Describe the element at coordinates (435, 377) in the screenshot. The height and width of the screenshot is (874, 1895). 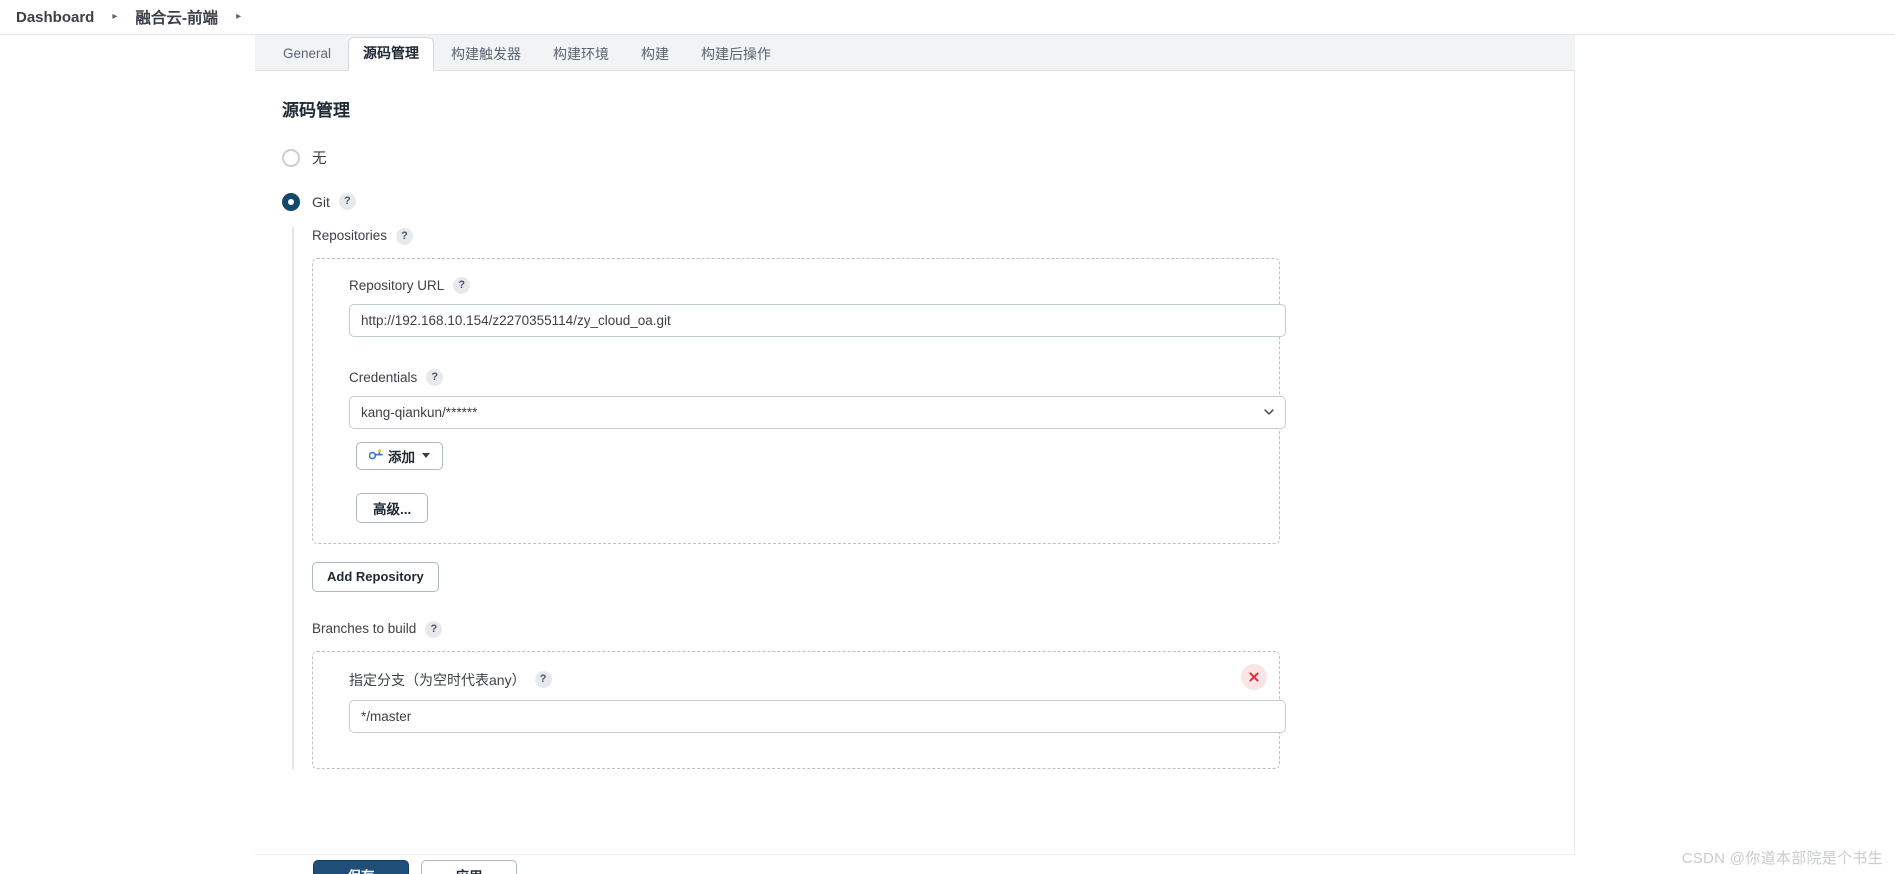
I see `help-icon-credentials: ?` at that location.